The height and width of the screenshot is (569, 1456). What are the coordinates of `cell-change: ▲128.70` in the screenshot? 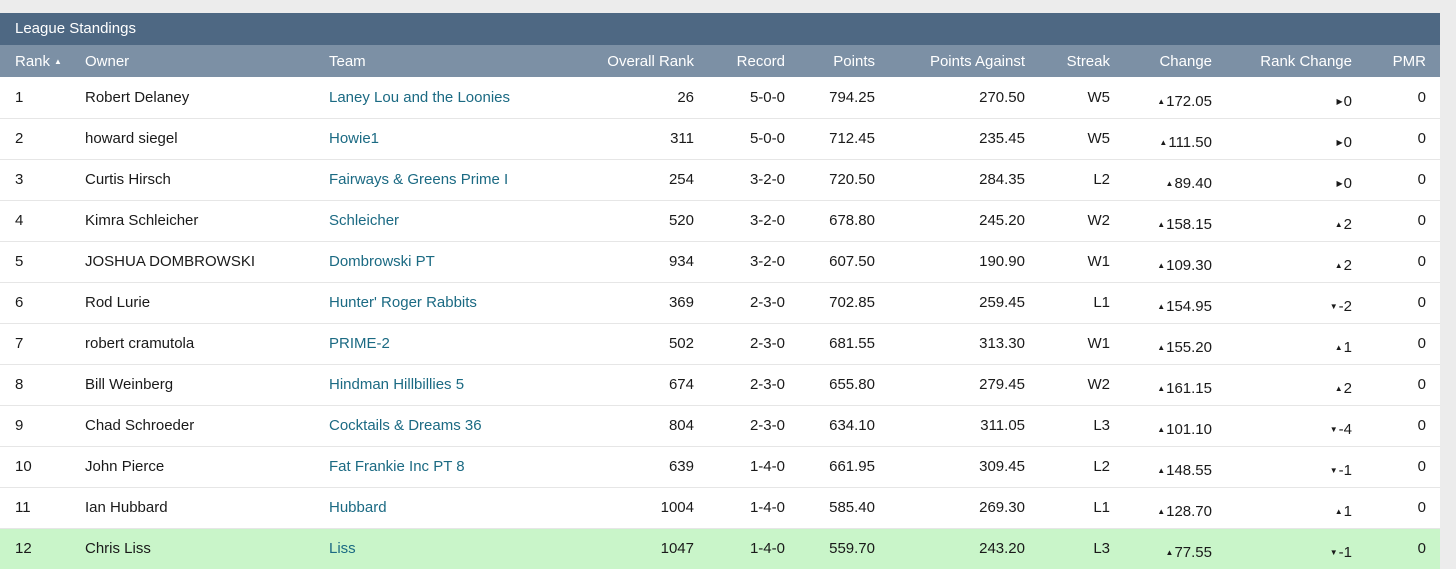 It's located at (1184, 511).